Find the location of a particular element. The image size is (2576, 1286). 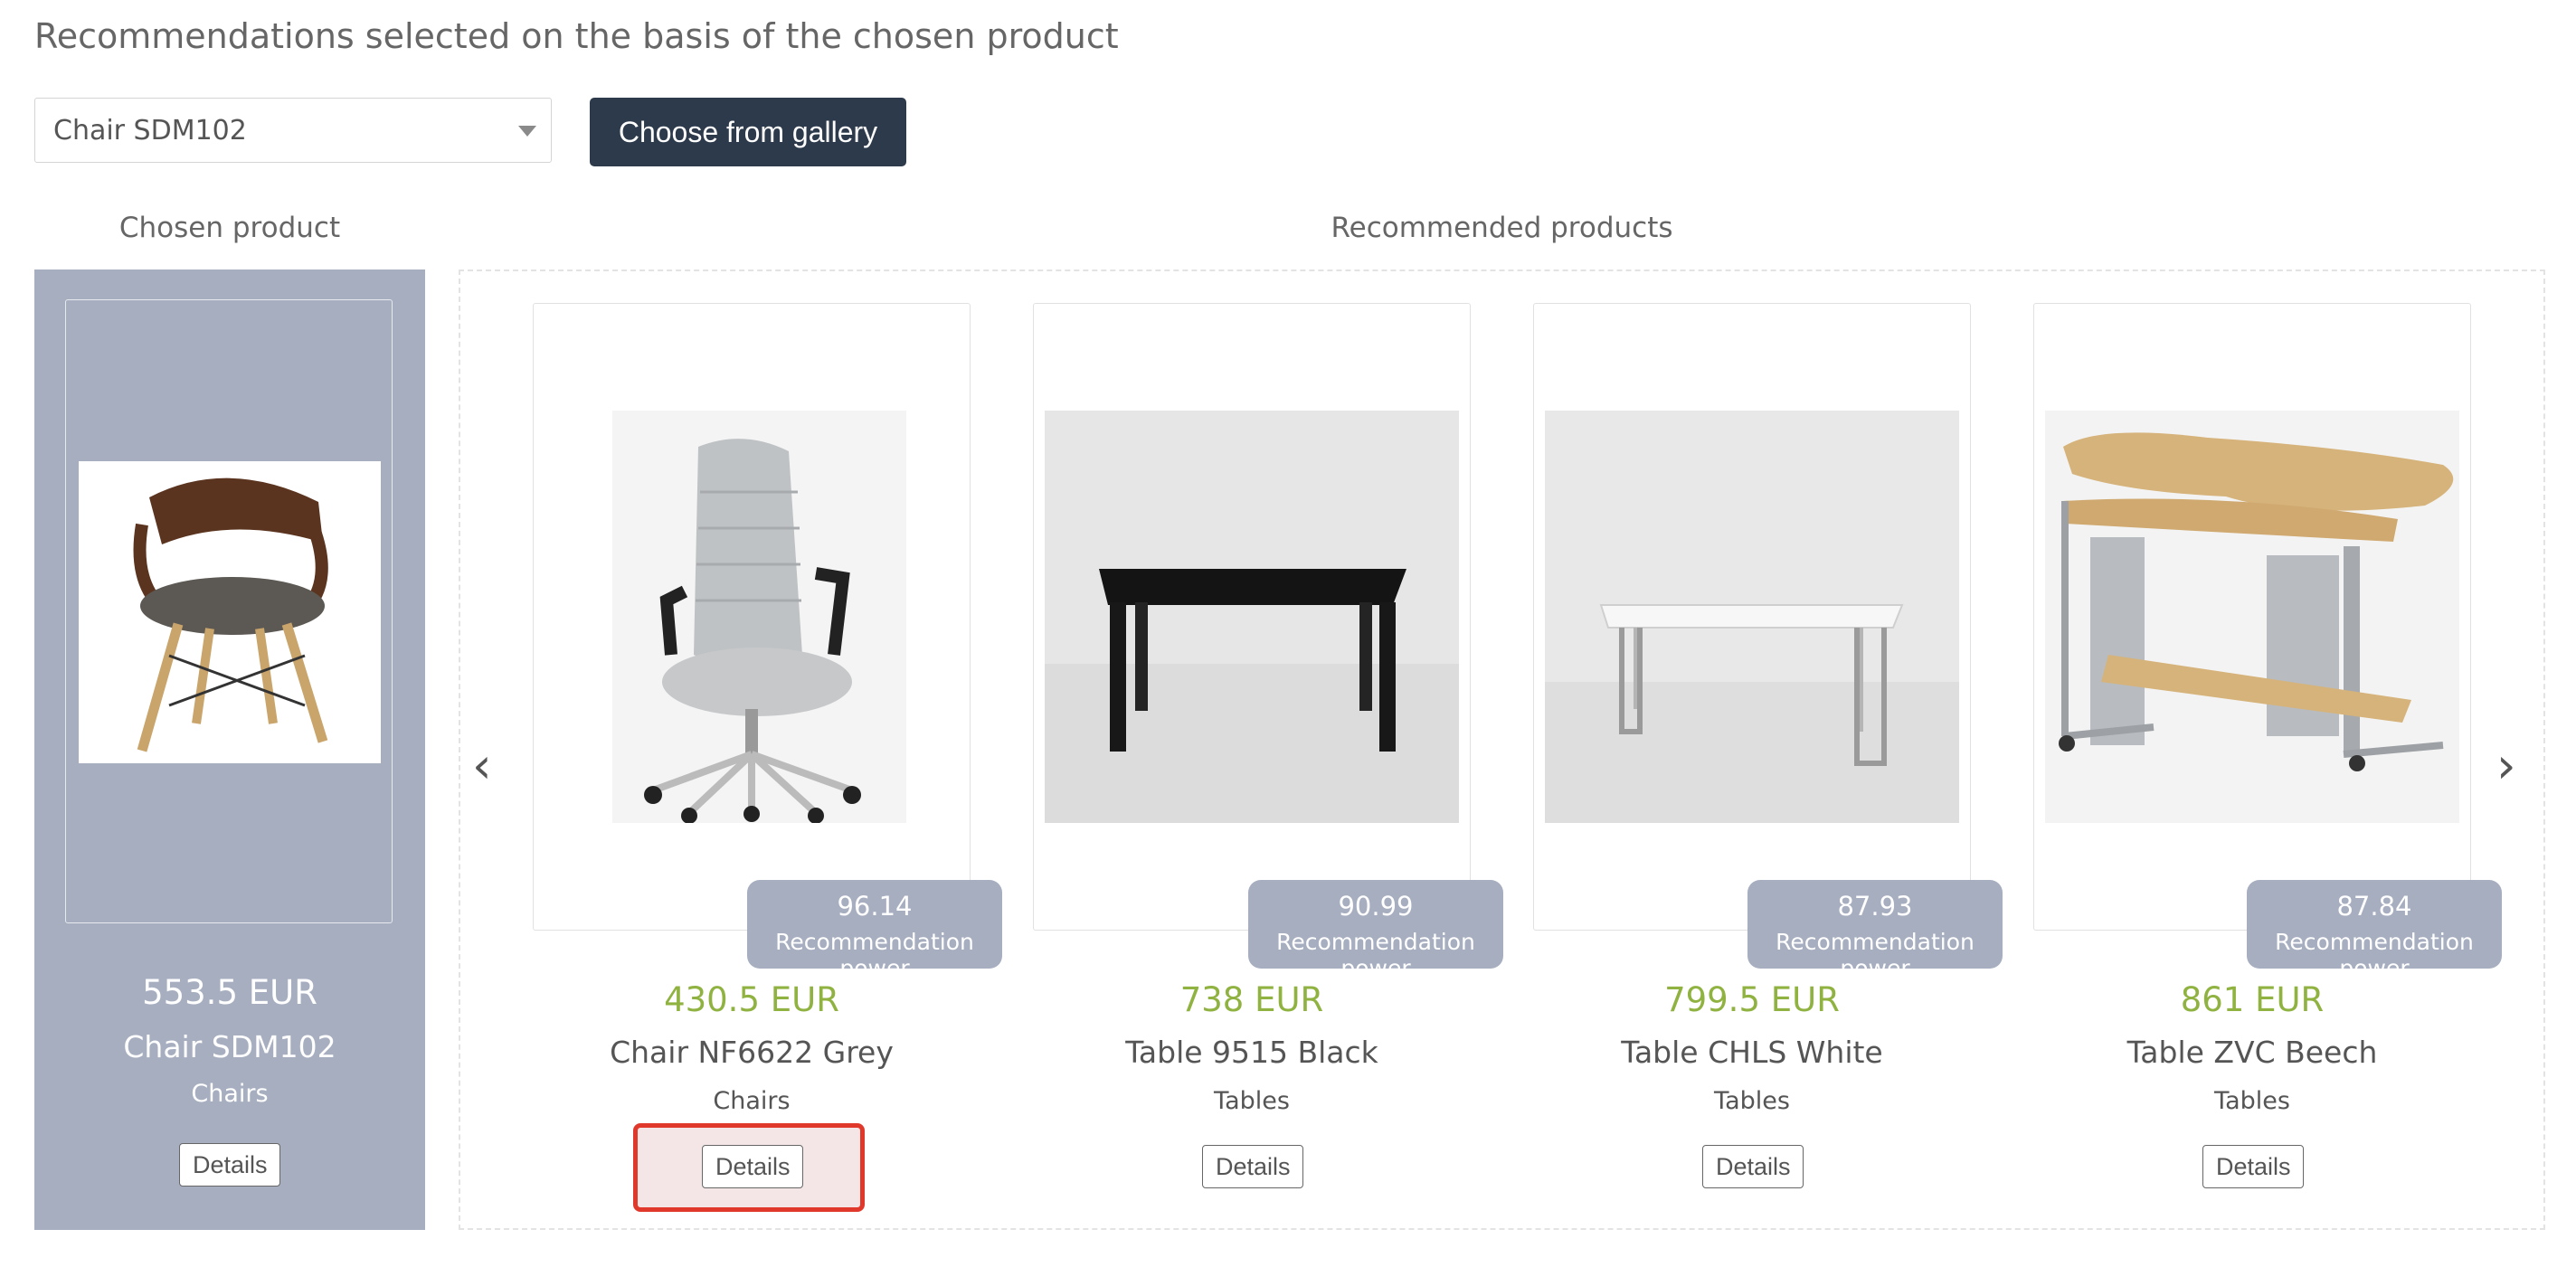

details-button-chair-nf6622: Details is located at coordinates (752, 1166).